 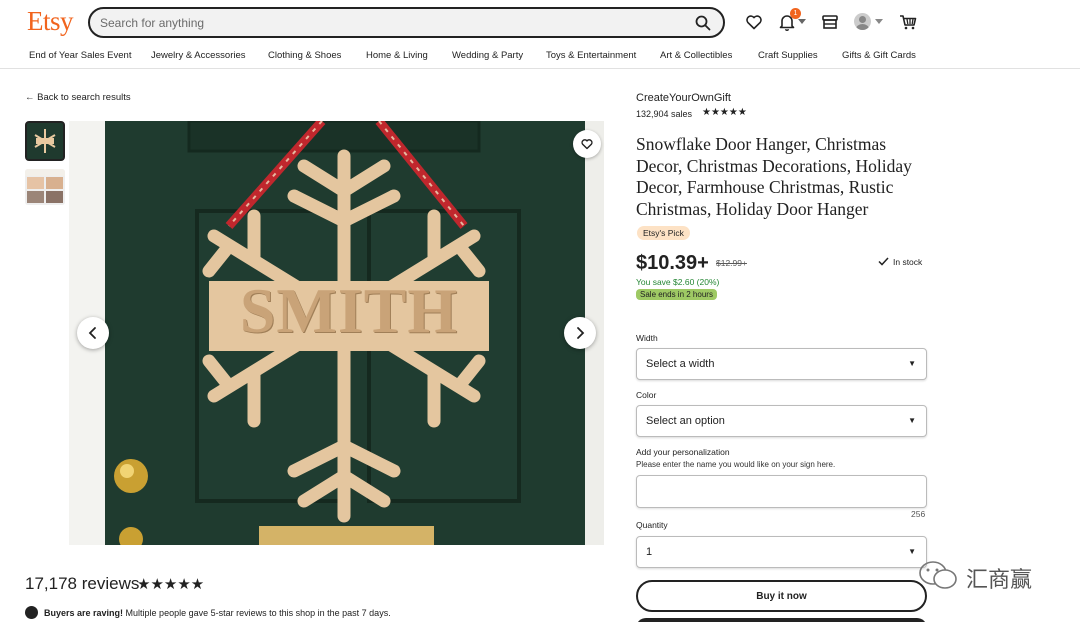 What do you see at coordinates (999, 580) in the screenshot?
I see `watermark-text: 汇商赢` at bounding box center [999, 580].